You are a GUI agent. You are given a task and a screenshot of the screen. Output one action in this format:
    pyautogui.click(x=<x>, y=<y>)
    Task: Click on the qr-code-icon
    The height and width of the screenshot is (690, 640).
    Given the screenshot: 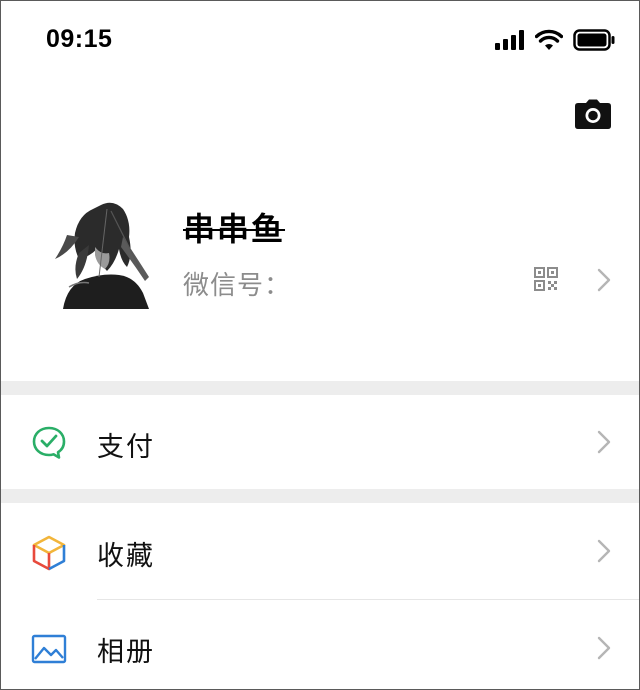 What is the action you would take?
    pyautogui.click(x=546, y=279)
    